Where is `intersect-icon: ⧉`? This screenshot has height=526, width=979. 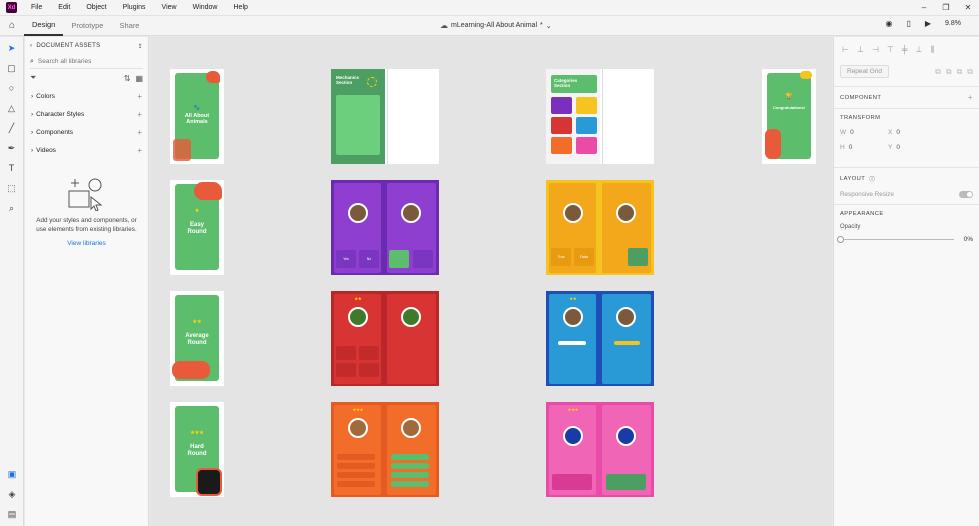
intersect-icon: ⧉ is located at coordinates (960, 72).